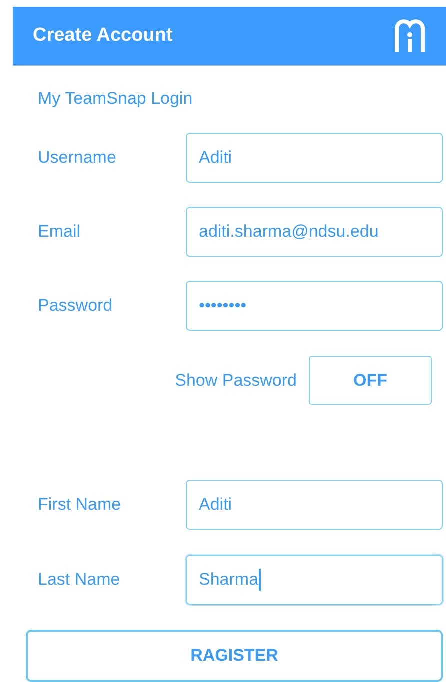 Image resolution: width=446 pixels, height=682 pixels. Describe the element at coordinates (370, 380) in the screenshot. I see `toggle-button: OFF` at that location.